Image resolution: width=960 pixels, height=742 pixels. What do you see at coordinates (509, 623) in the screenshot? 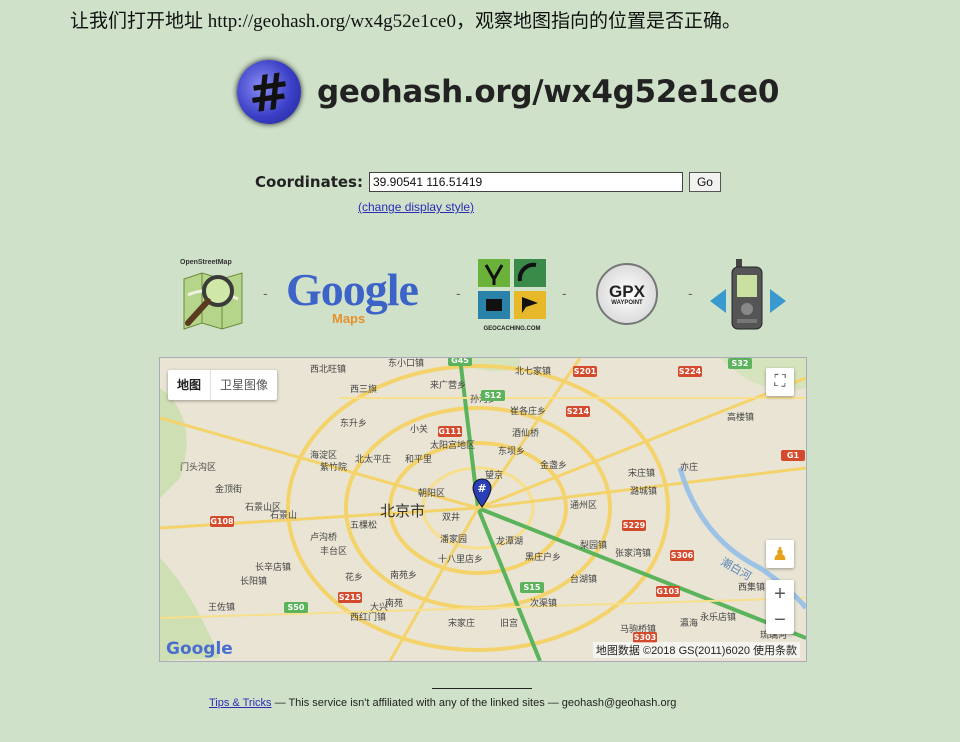
I see `map-place-label: 旧宫` at bounding box center [509, 623].